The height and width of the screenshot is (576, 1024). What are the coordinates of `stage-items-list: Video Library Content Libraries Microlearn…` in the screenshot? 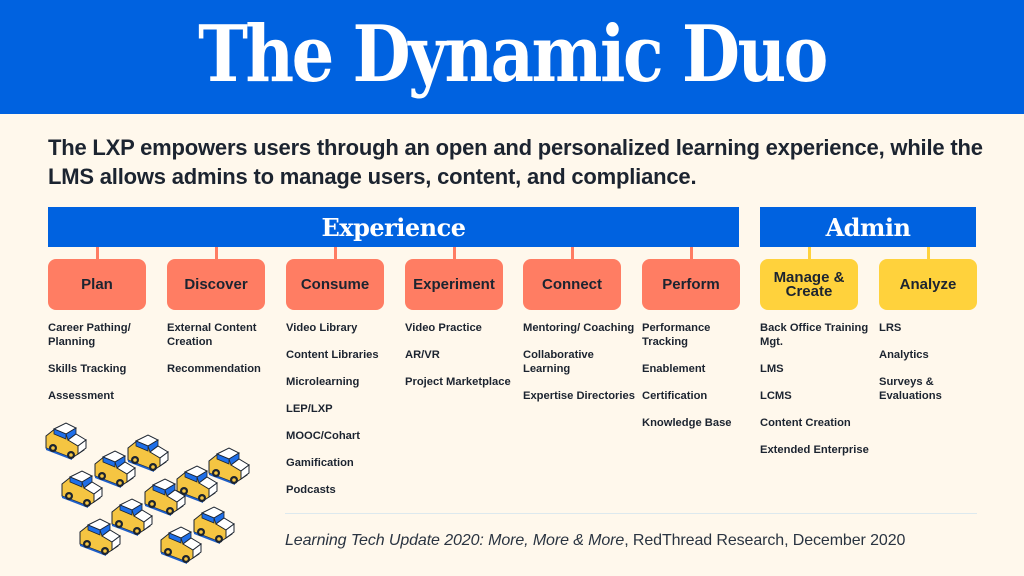 It's located at (343, 415).